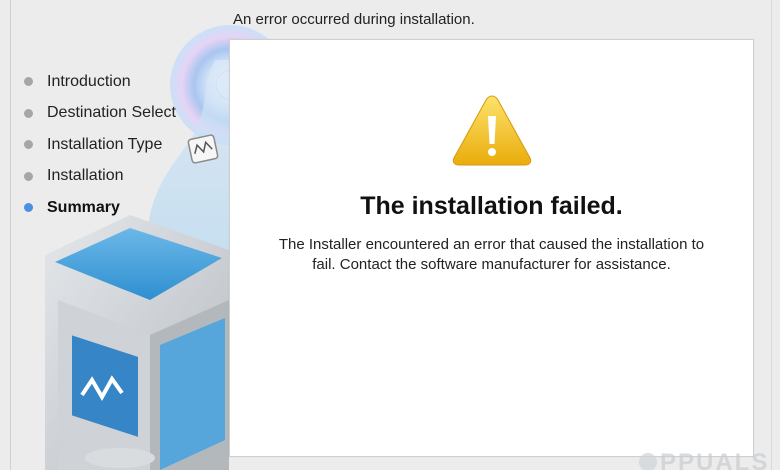 The width and height of the screenshot is (780, 470). Describe the element at coordinates (105, 144) in the screenshot. I see `step-label: Installation Type` at that location.